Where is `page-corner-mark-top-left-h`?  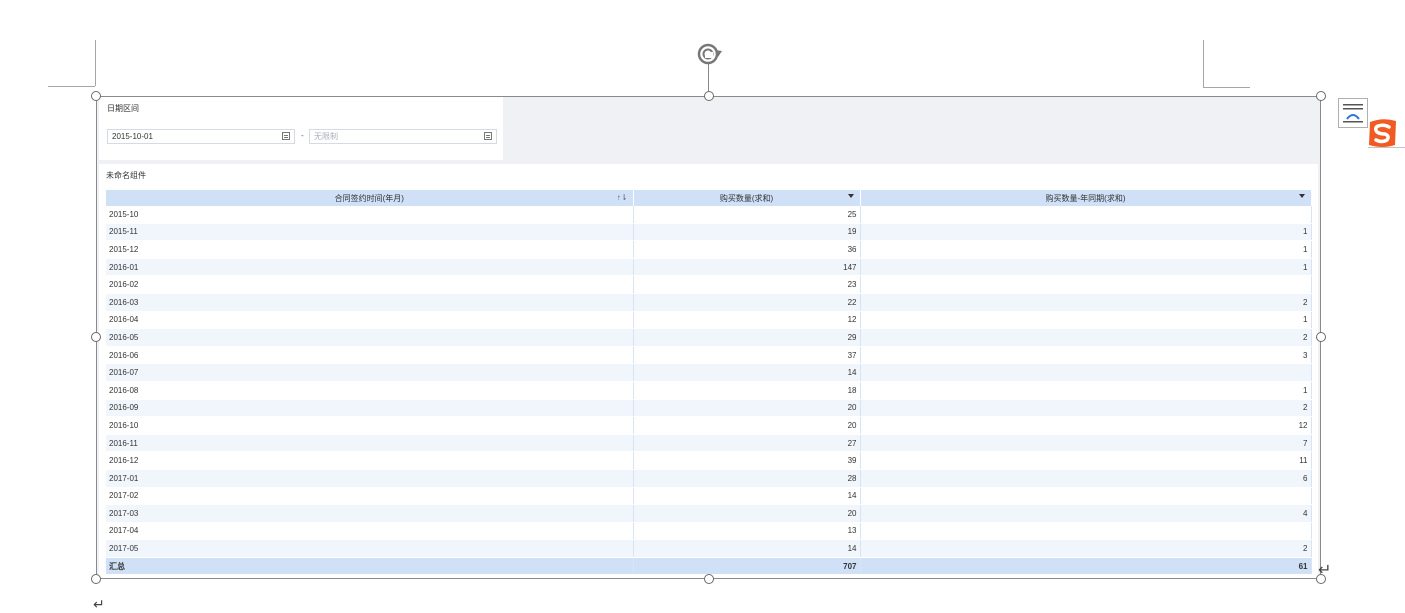 page-corner-mark-top-left-h is located at coordinates (71, 86).